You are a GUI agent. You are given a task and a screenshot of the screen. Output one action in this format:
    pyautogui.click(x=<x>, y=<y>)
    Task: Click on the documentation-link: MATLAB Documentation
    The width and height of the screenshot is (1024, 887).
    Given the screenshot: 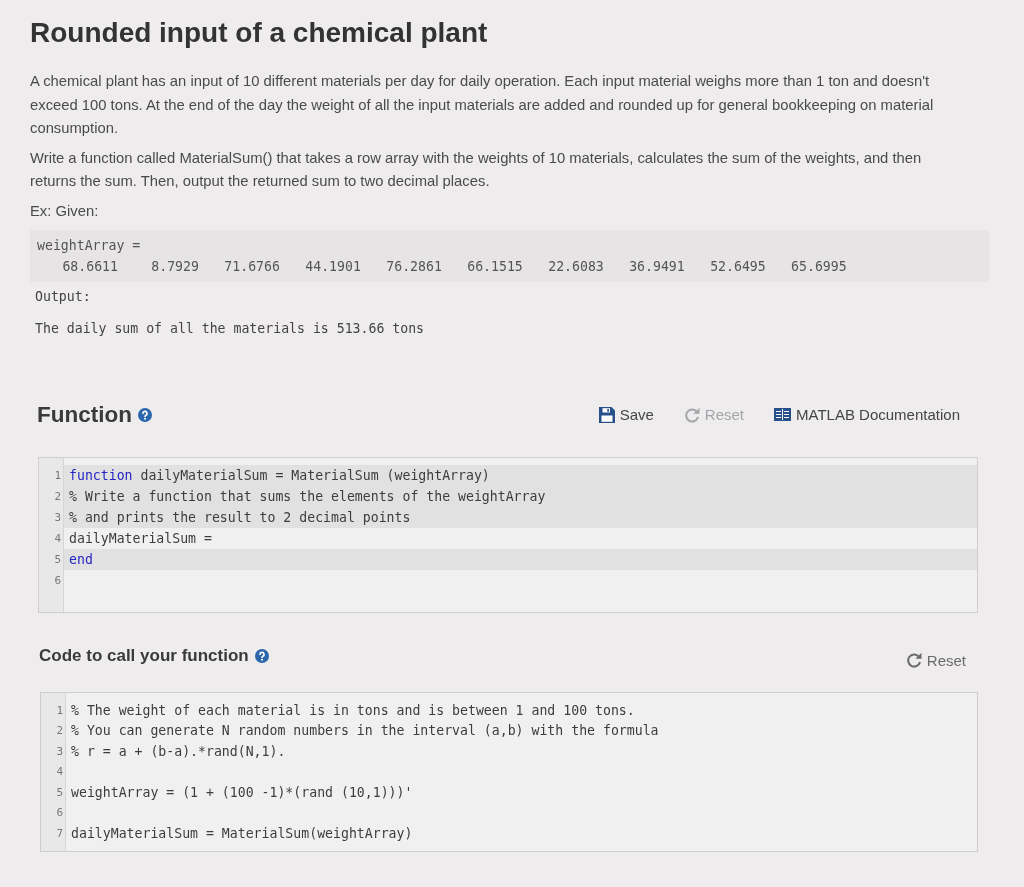 What is the action you would take?
    pyautogui.click(x=867, y=414)
    